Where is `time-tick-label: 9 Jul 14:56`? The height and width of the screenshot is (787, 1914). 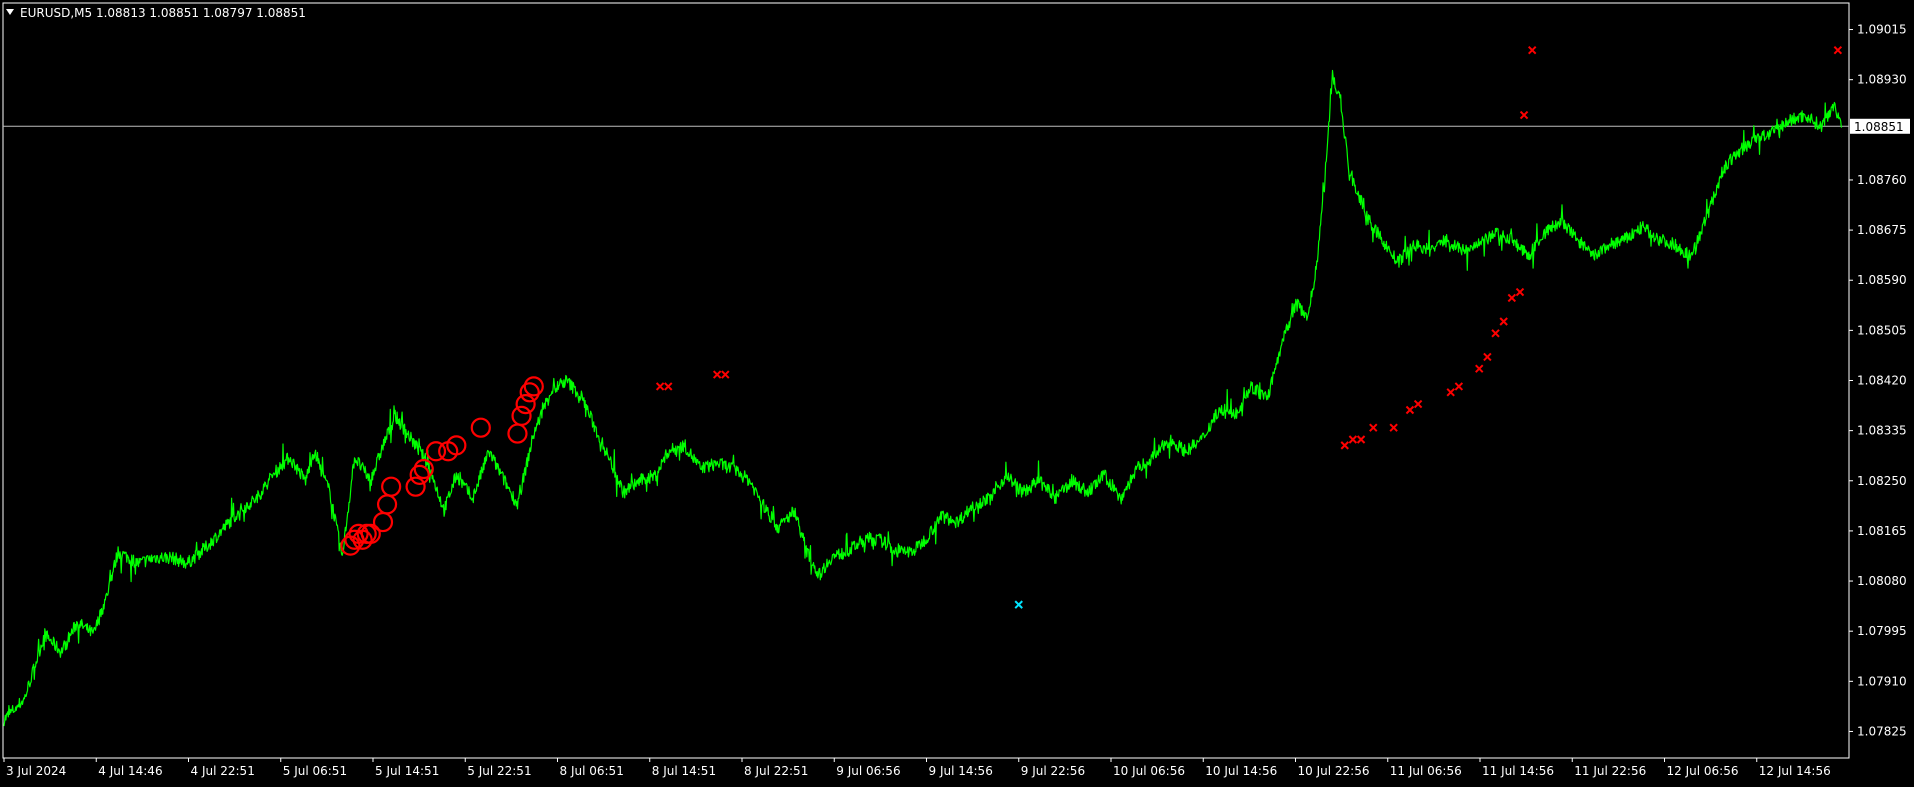
time-tick-label: 9 Jul 14:56 is located at coordinates (961, 771).